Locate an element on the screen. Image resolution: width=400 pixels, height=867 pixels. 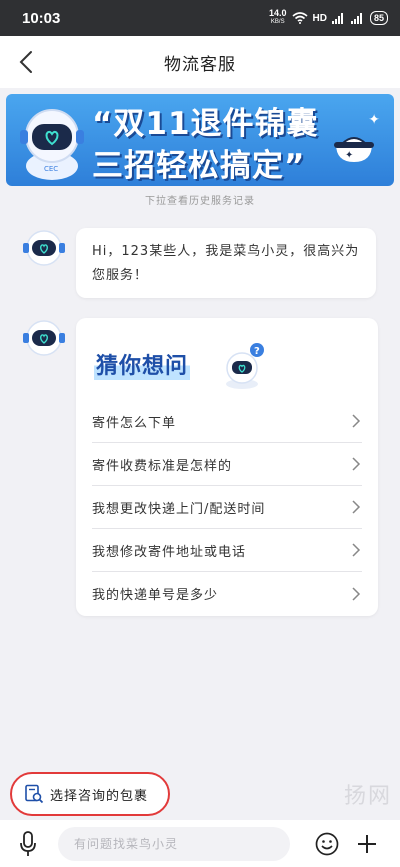
select-package-label: 选择咨询的包裹 is located at coordinates (99, 796).